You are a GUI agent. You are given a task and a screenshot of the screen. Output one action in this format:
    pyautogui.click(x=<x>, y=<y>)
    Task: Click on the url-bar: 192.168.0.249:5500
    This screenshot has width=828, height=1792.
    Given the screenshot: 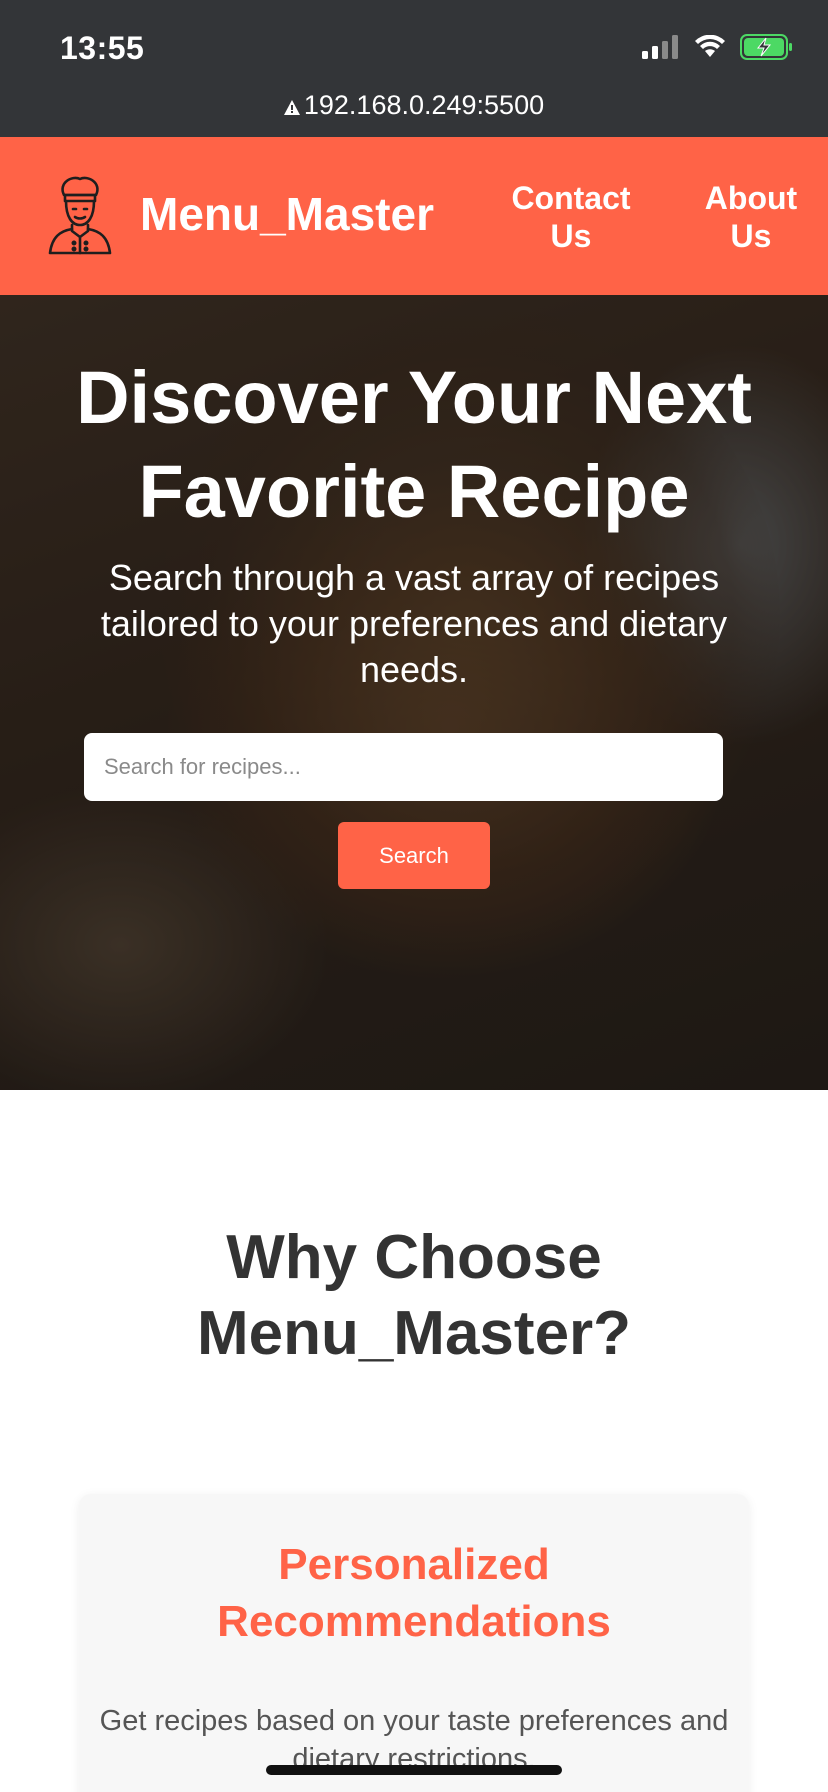 What is the action you would take?
    pyautogui.click(x=414, y=106)
    